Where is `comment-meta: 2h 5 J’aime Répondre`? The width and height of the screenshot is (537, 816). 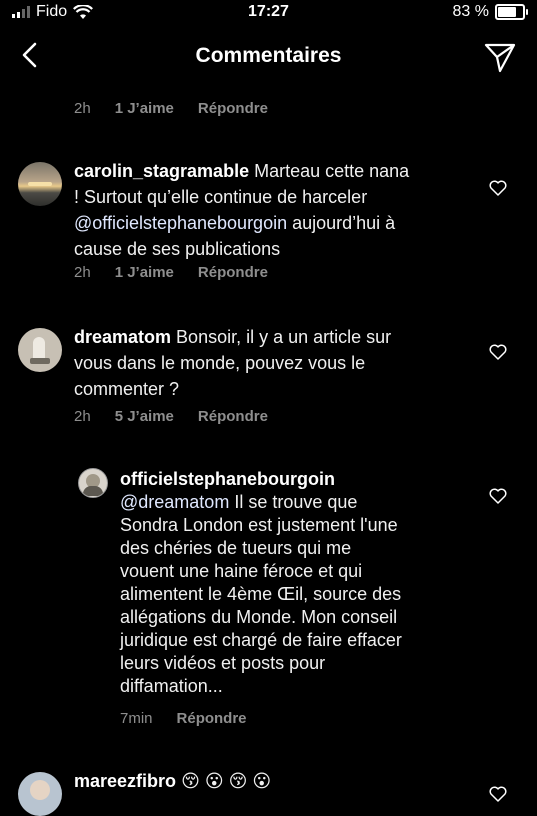 comment-meta: 2h 5 J’aime Répondre is located at coordinates (171, 416).